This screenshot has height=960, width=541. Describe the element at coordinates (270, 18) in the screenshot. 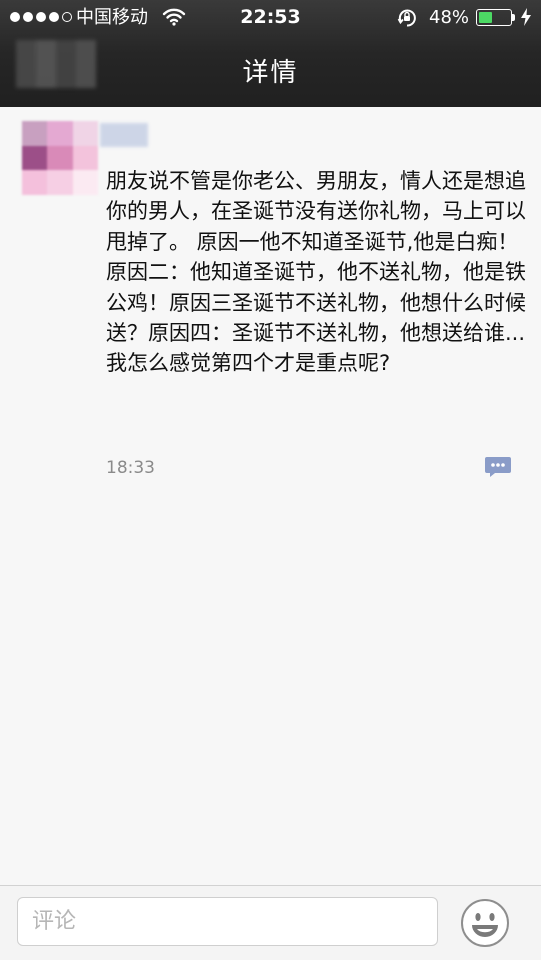

I see `status-bar: 中国移动 22:53 48%` at that location.